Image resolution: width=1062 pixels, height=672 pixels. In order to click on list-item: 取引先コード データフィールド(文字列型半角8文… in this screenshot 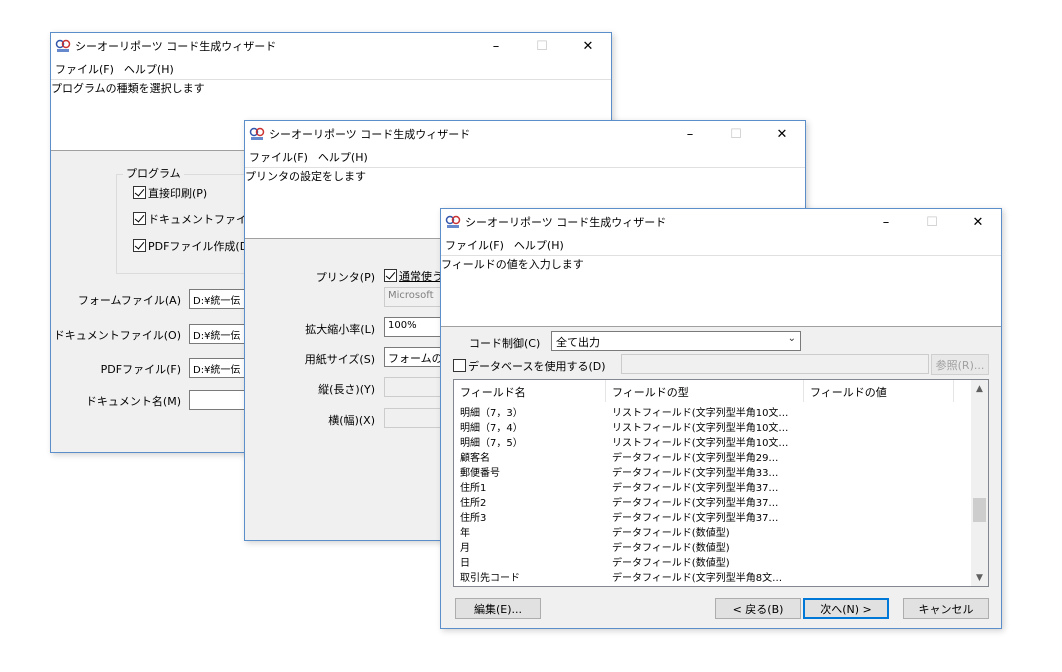, I will do `click(704, 576)`.